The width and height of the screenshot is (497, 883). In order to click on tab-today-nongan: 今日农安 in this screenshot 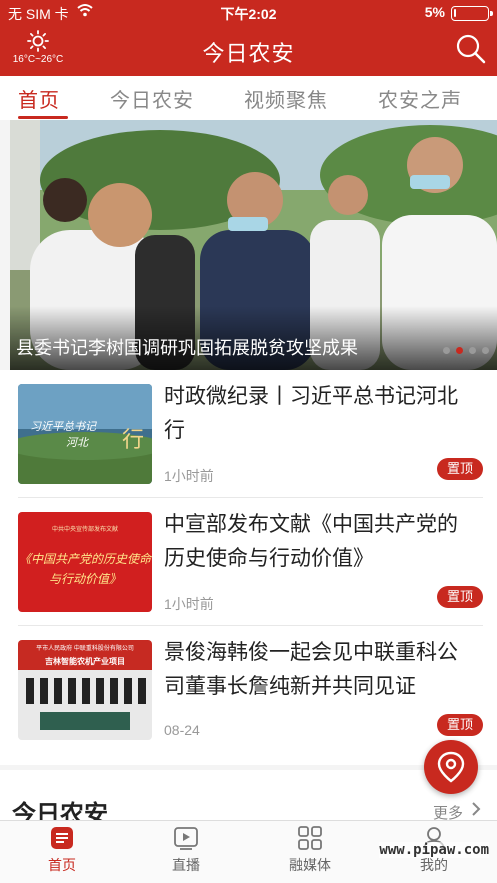, I will do `click(152, 98)`.